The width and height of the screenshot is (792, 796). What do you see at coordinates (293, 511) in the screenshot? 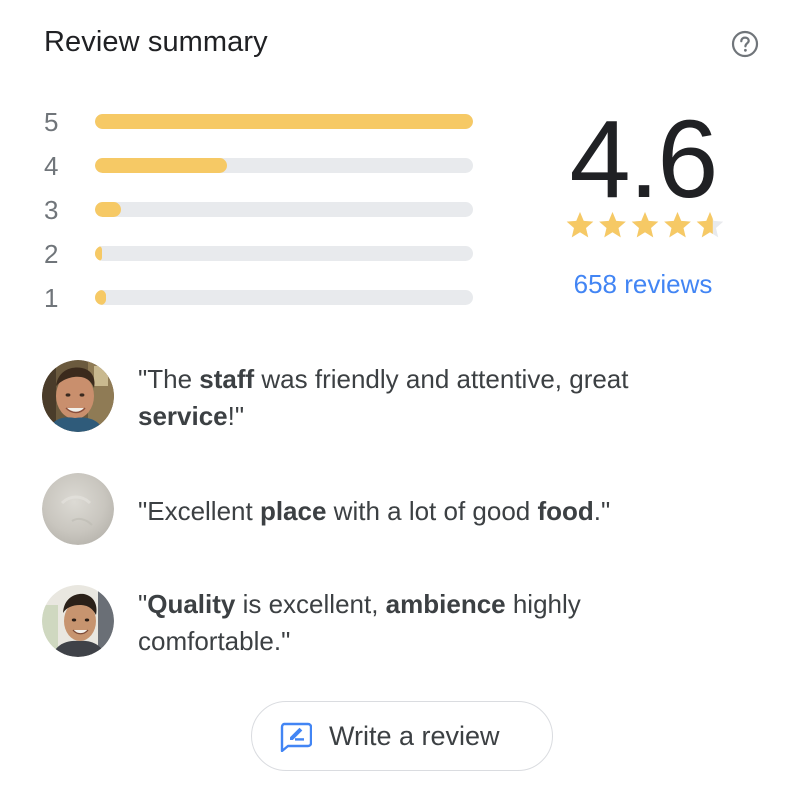
I see `keyword-highlight: place` at bounding box center [293, 511].